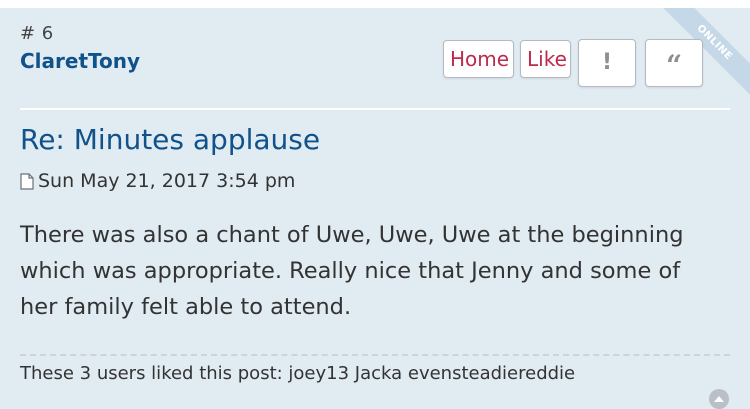 Image resolution: width=750 pixels, height=409 pixels. Describe the element at coordinates (674, 65) in the screenshot. I see `quote-icon: “` at that location.